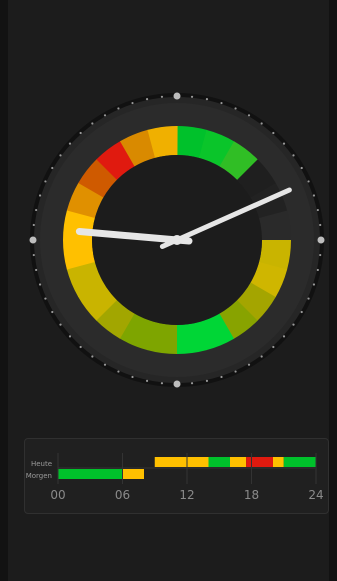 This screenshot has width=337, height=581. I want to click on center-cap, so click(177, 240).